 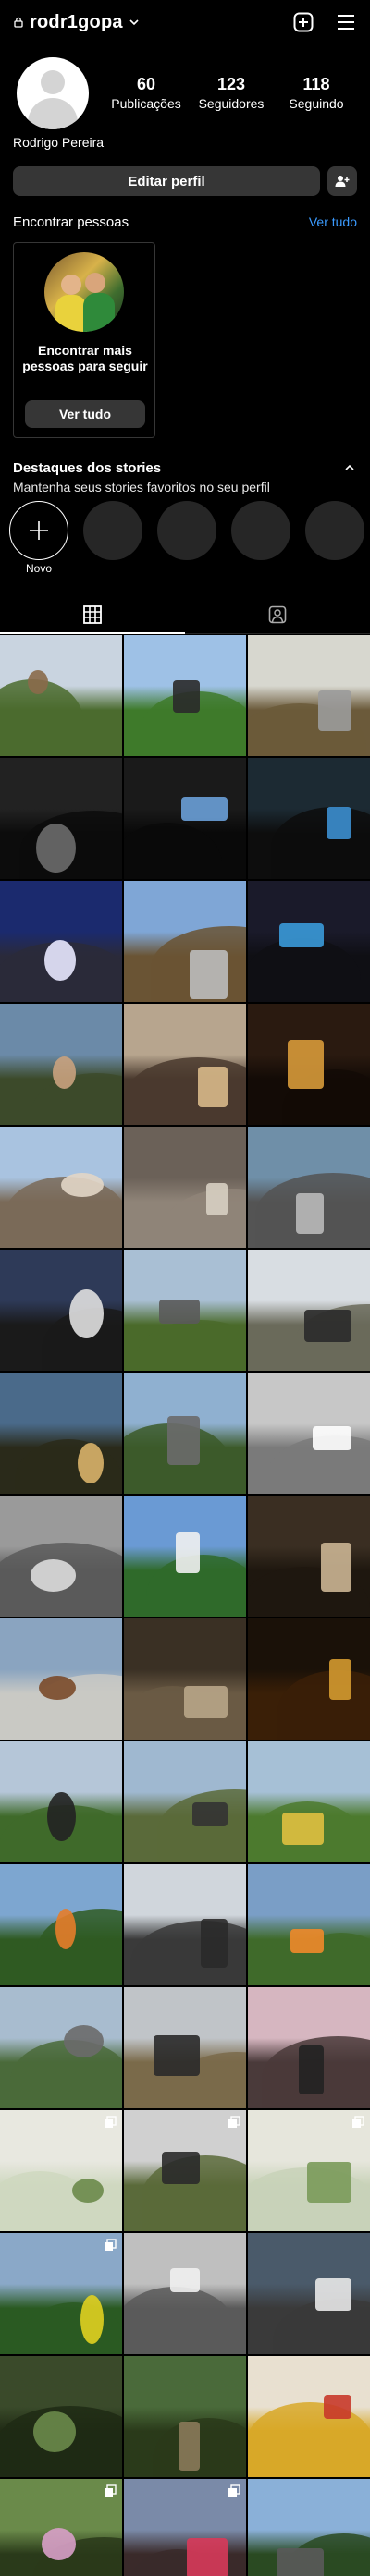 I want to click on profile-tabs, so click(x=185, y=614).